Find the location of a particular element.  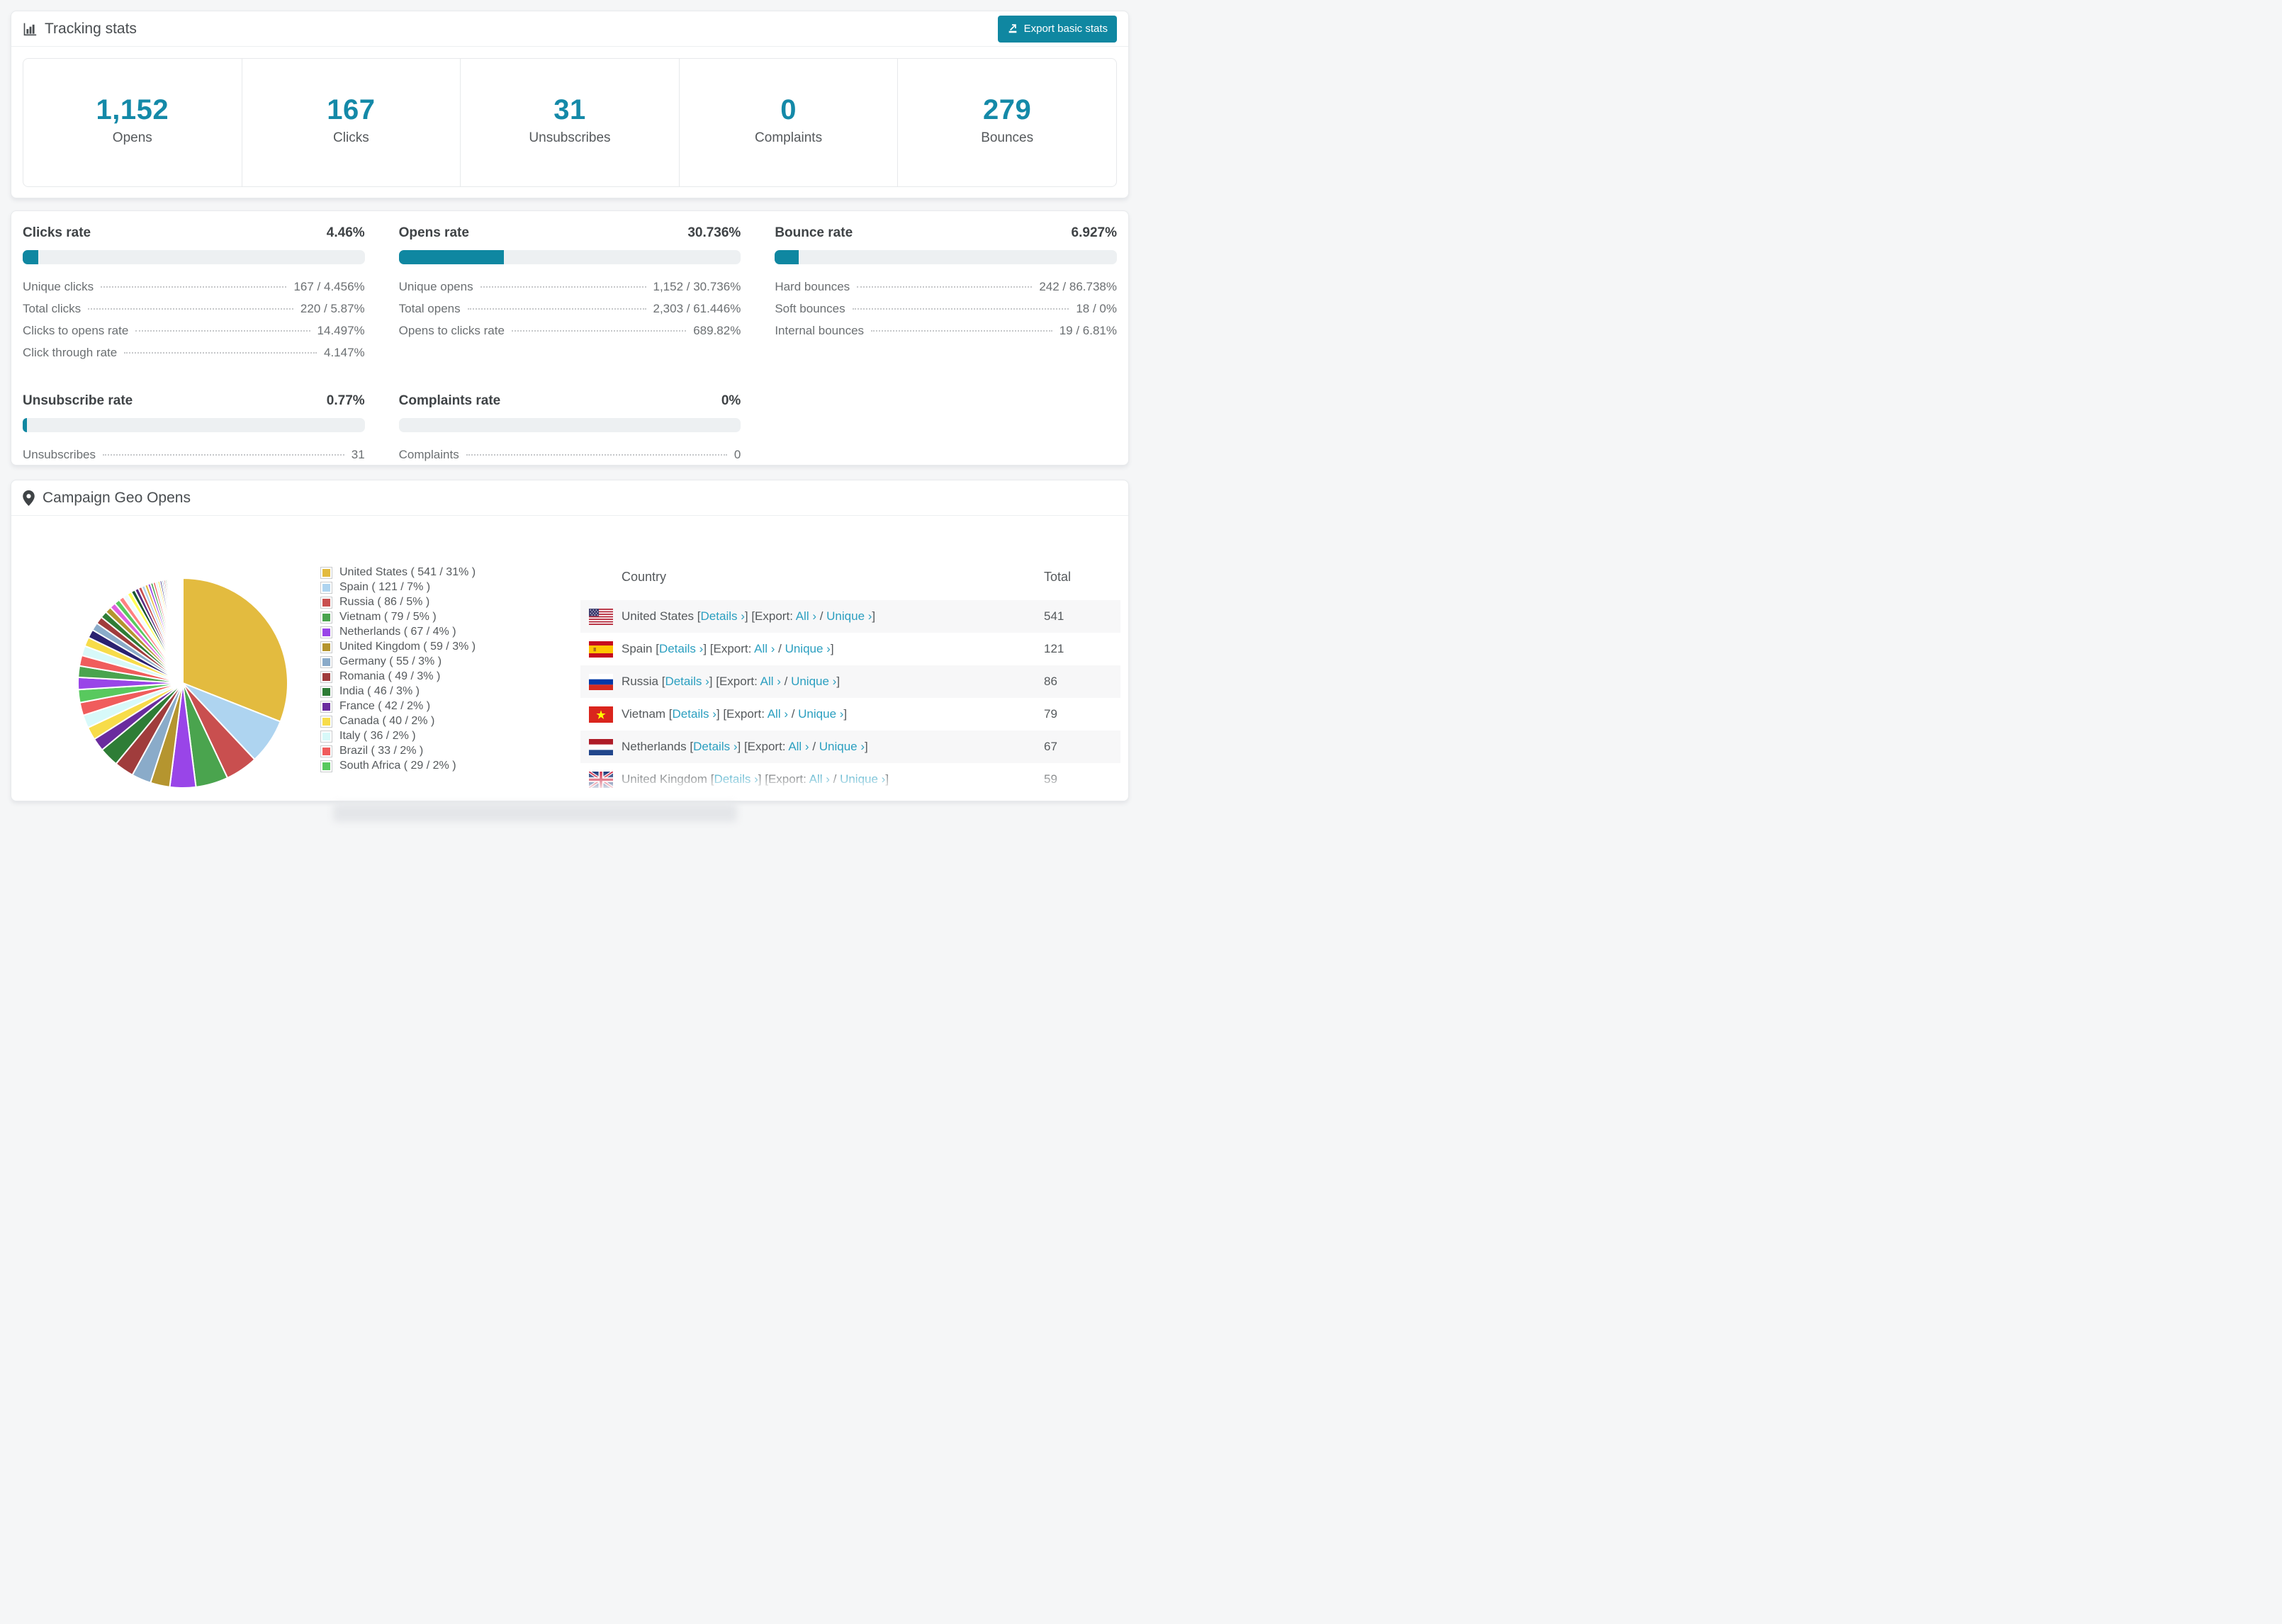

table-header-row: Country Total is located at coordinates (850, 582).